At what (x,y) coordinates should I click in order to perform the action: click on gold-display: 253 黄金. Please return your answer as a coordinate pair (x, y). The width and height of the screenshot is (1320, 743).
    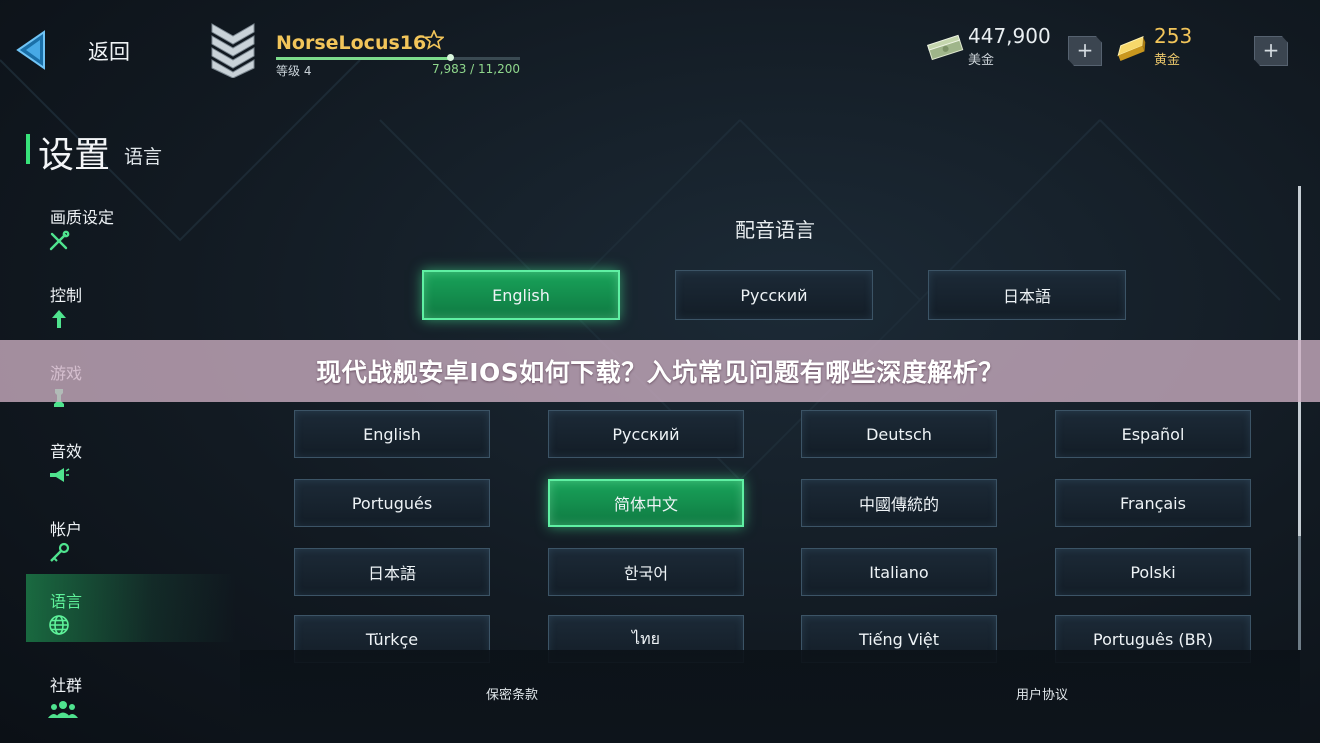
    Looking at the image, I should click on (1167, 48).